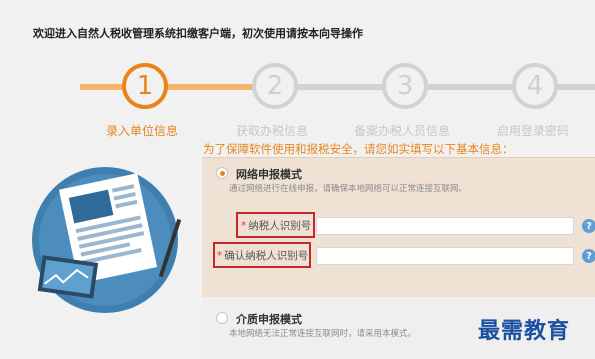 This screenshot has width=595, height=359. Describe the element at coordinates (445, 226) in the screenshot. I see `taxpayer-id-input` at that location.